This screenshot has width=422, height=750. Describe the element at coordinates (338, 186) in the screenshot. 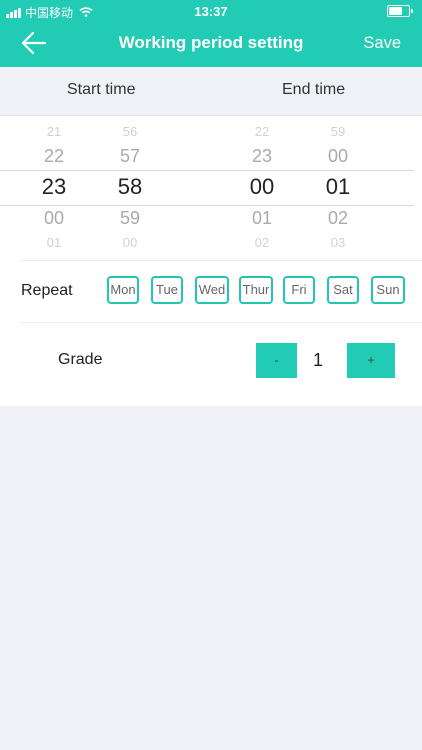

I see `picker-selected-item: 01` at that location.